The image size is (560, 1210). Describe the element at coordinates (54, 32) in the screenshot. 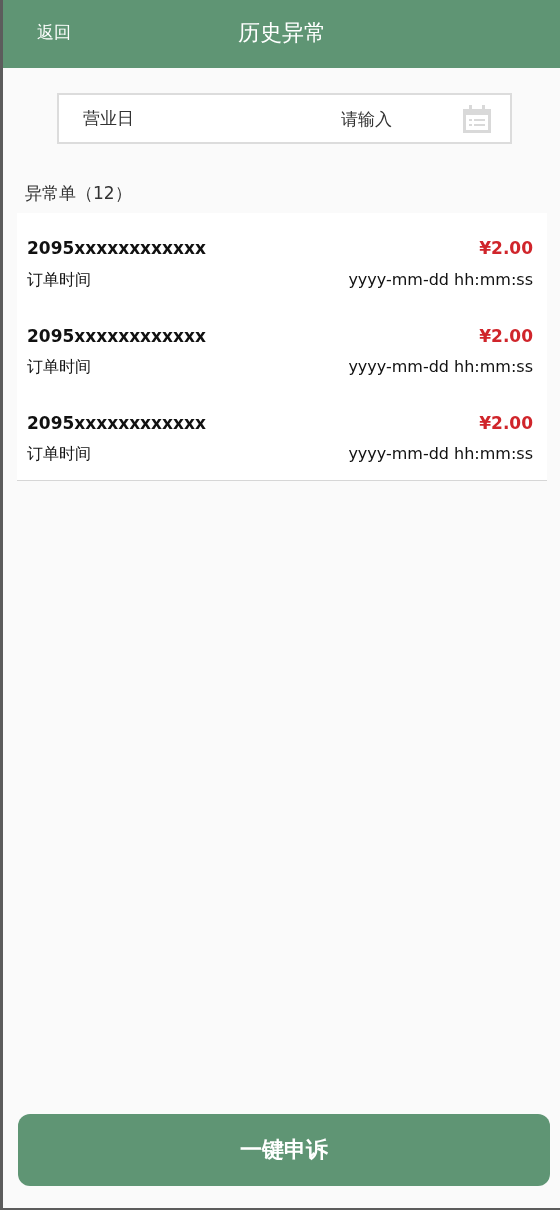

I see `back-link: 返回` at that location.